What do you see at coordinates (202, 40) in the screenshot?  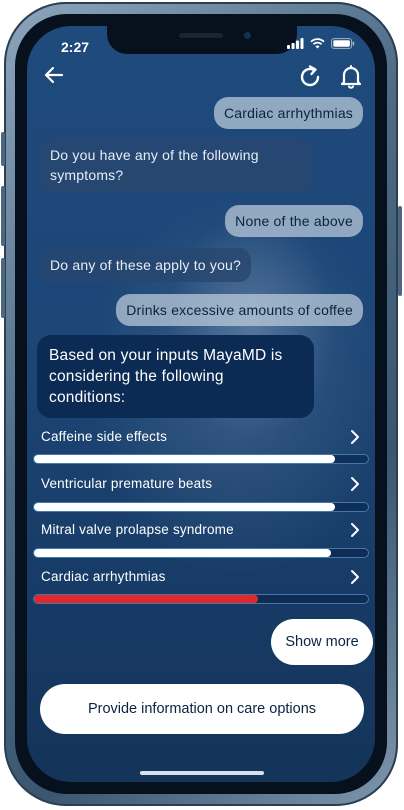 I see `notch` at bounding box center [202, 40].